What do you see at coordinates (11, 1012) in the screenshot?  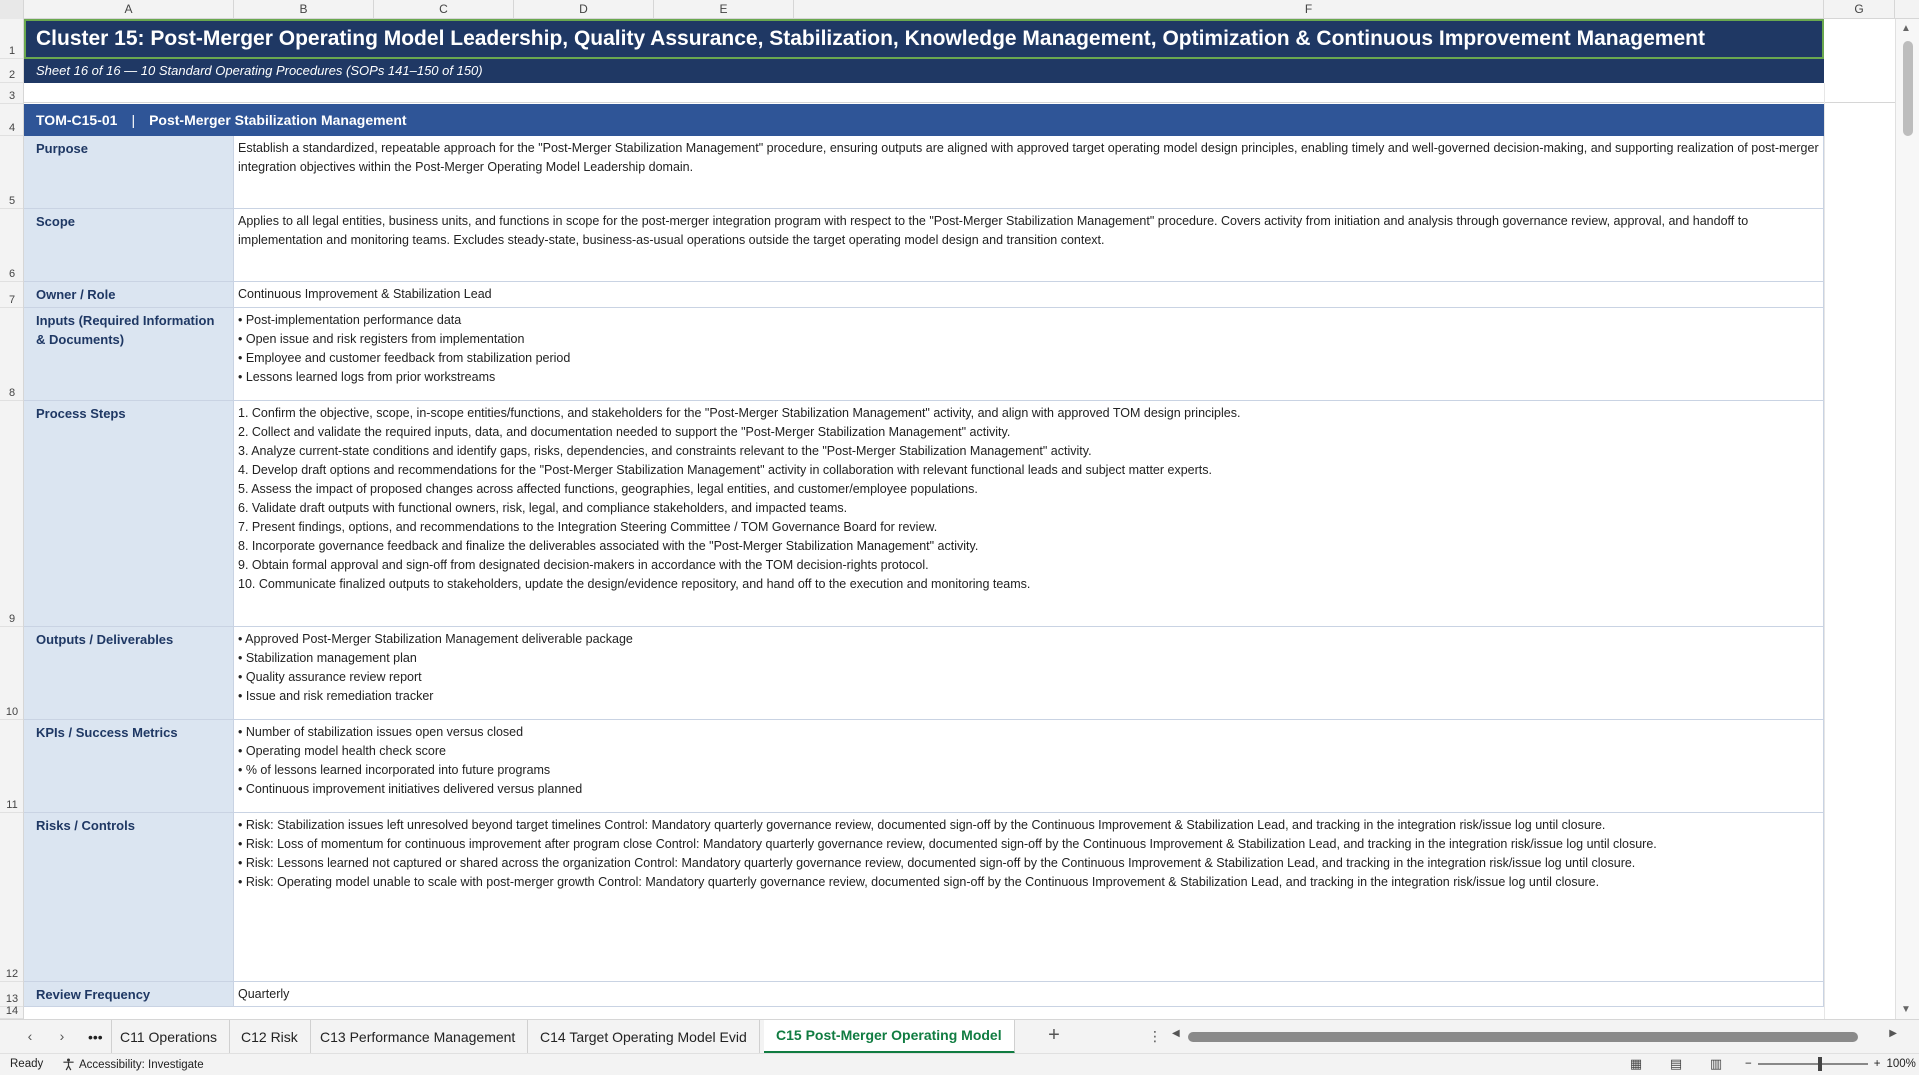 I see `row-header: 14` at bounding box center [11, 1012].